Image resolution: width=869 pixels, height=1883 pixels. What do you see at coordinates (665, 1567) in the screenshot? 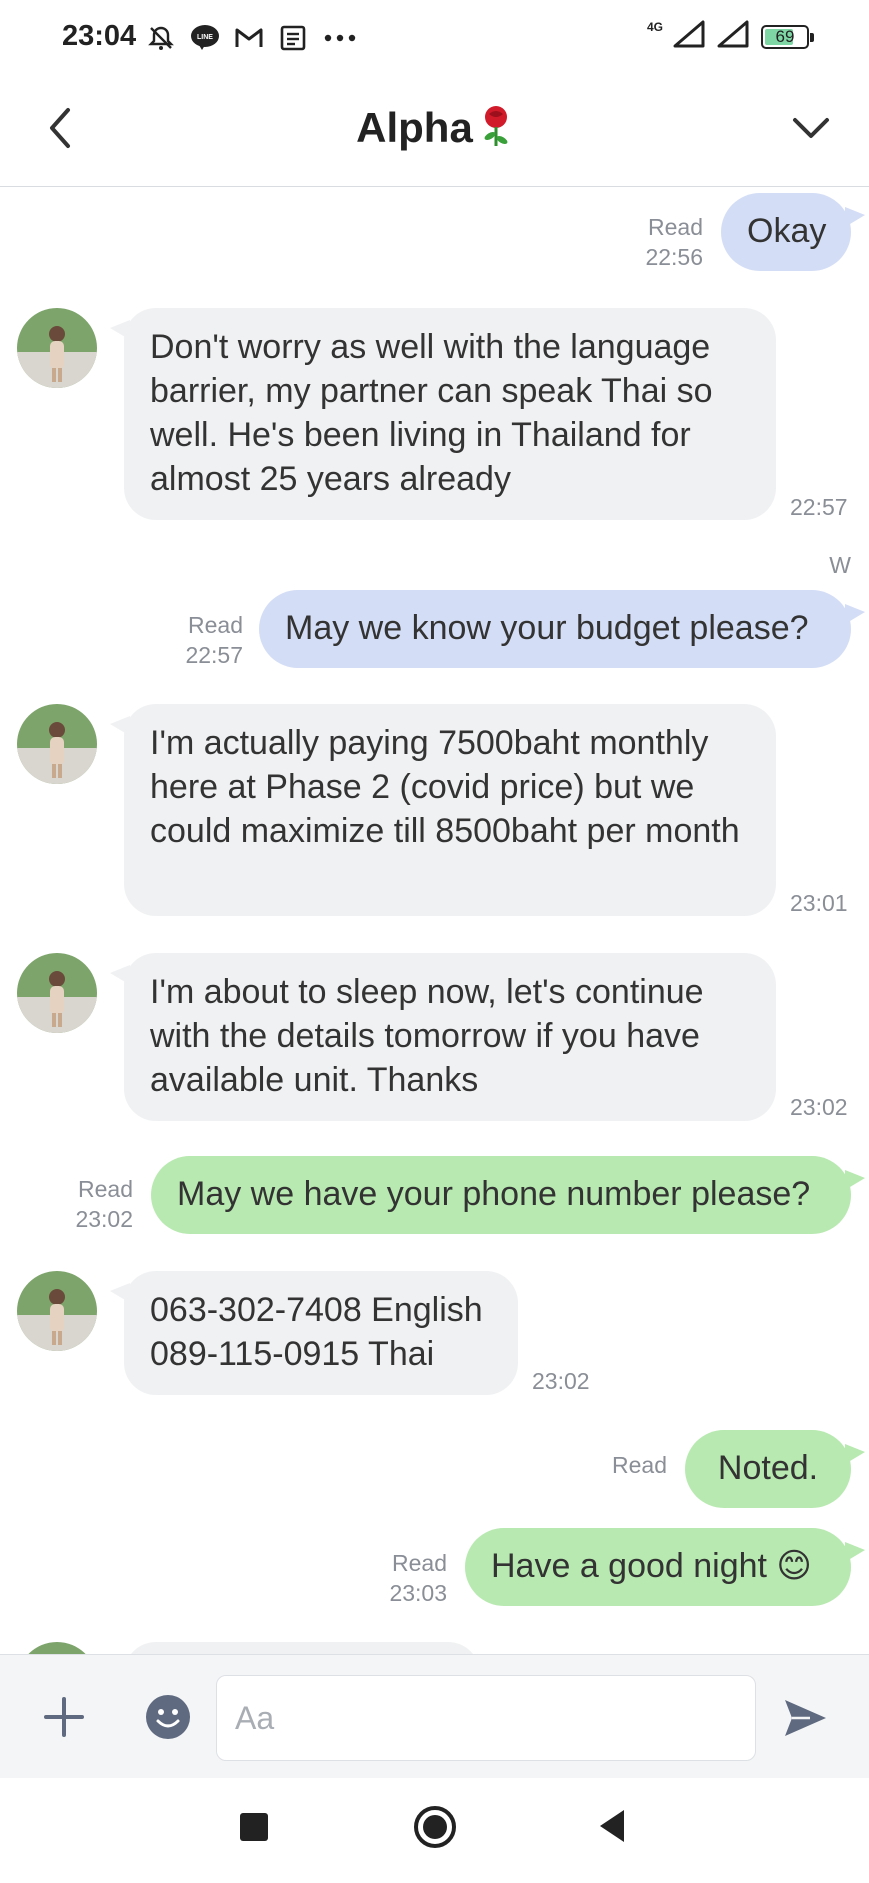
I see `message-bubble: Have a good night 😊` at bounding box center [665, 1567].